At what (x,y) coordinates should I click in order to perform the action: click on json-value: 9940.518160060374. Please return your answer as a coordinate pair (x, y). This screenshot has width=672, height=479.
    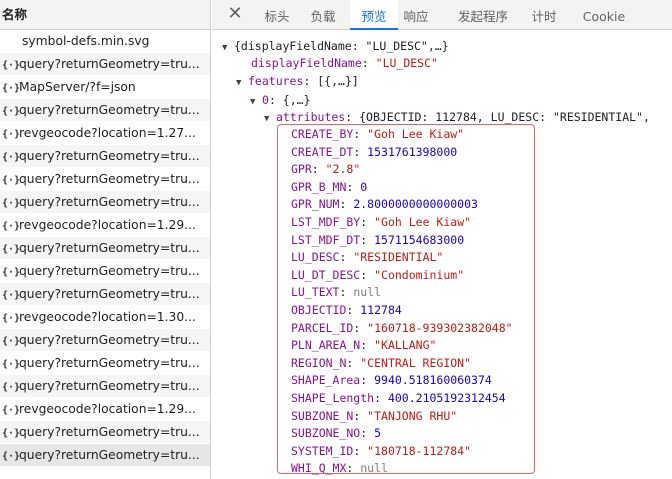
    Looking at the image, I should click on (433, 380).